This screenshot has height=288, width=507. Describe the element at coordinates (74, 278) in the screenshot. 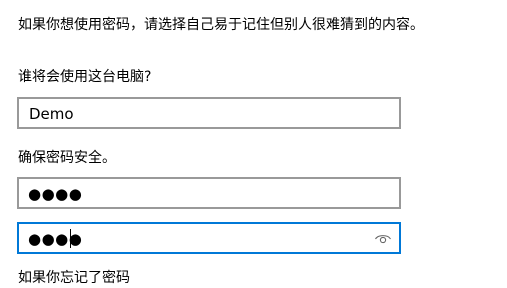

I see `password-hint-label: 如果你忘记了密码` at that location.